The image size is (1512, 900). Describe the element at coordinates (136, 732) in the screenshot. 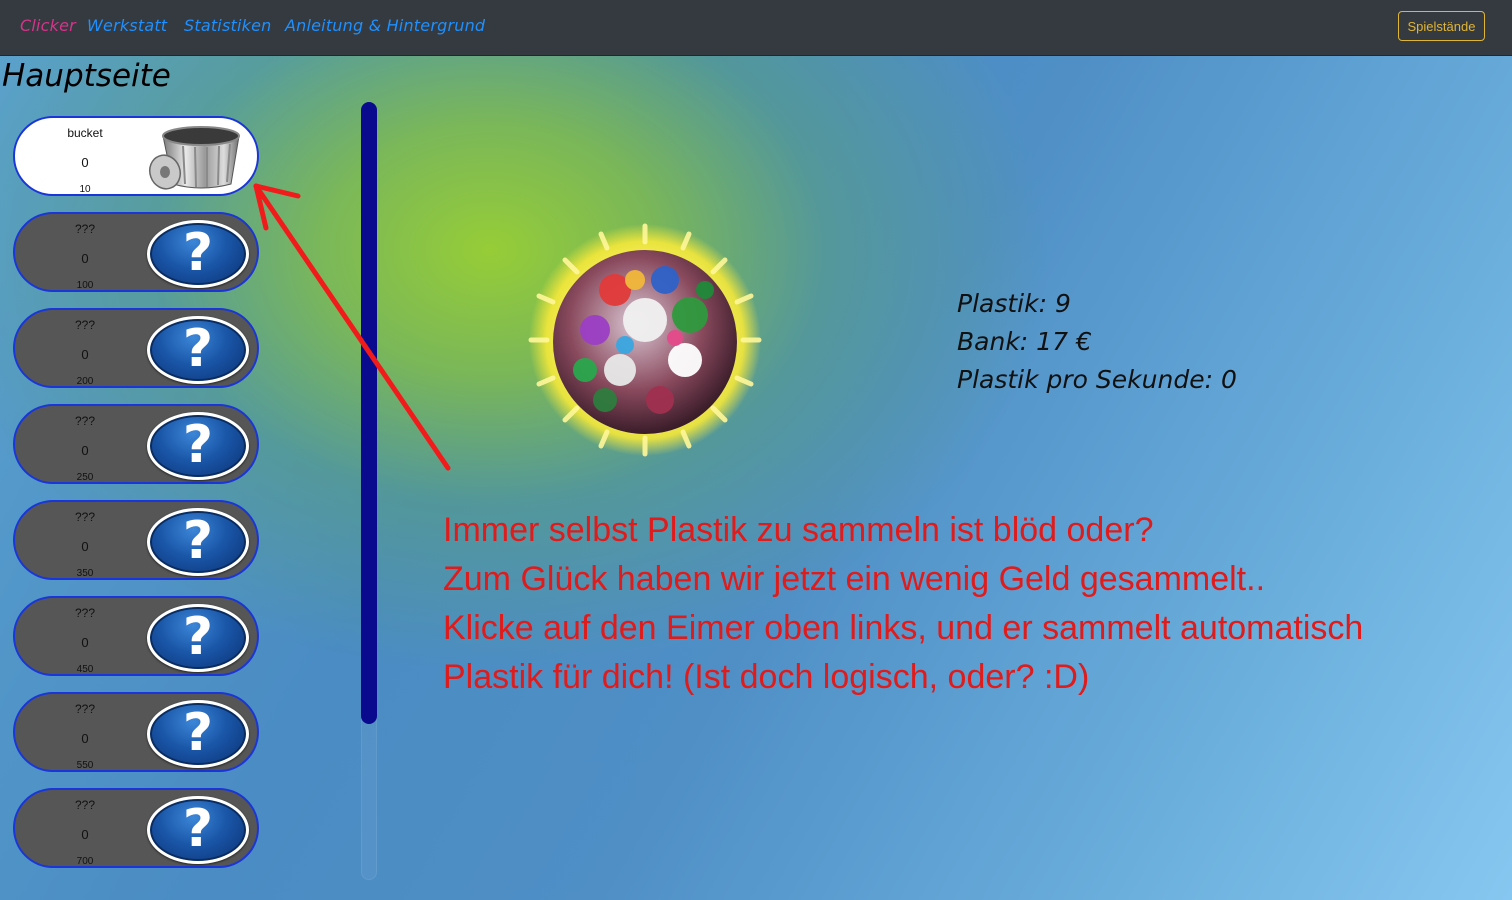

I see `upgrade-locked-6: ??? 0 550 ?` at that location.